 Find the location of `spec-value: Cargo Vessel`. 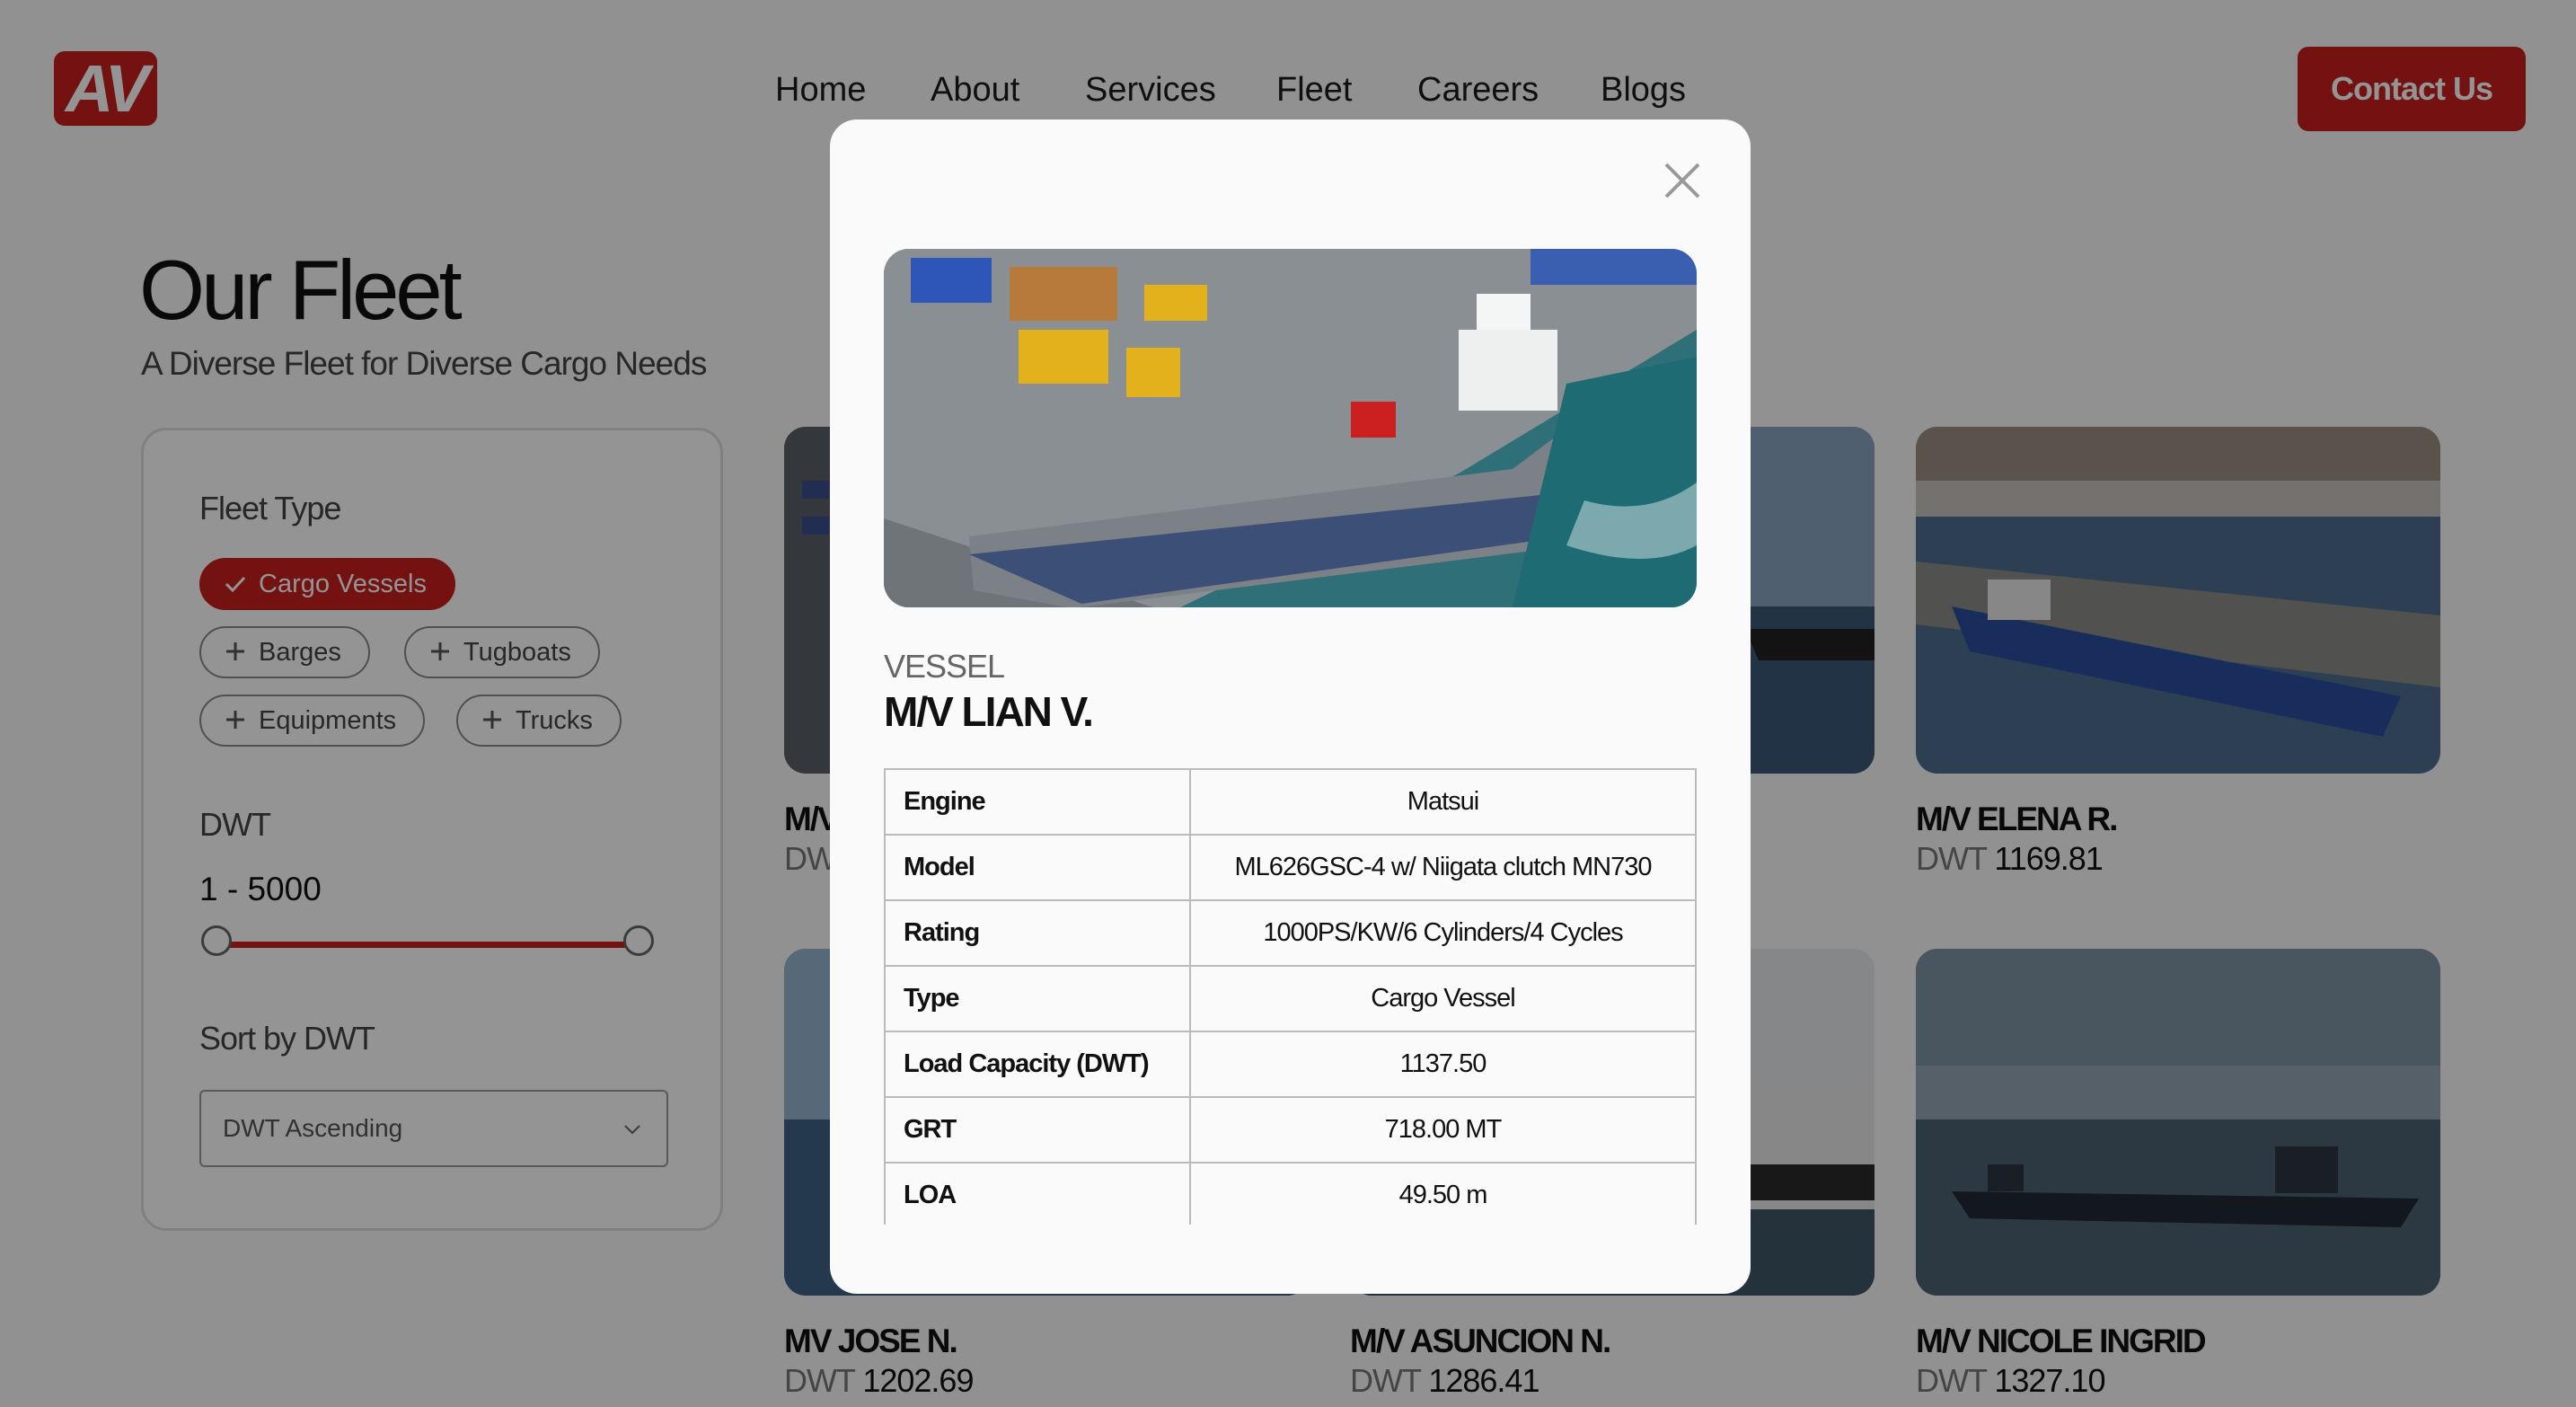

spec-value: Cargo Vessel is located at coordinates (1443, 999).